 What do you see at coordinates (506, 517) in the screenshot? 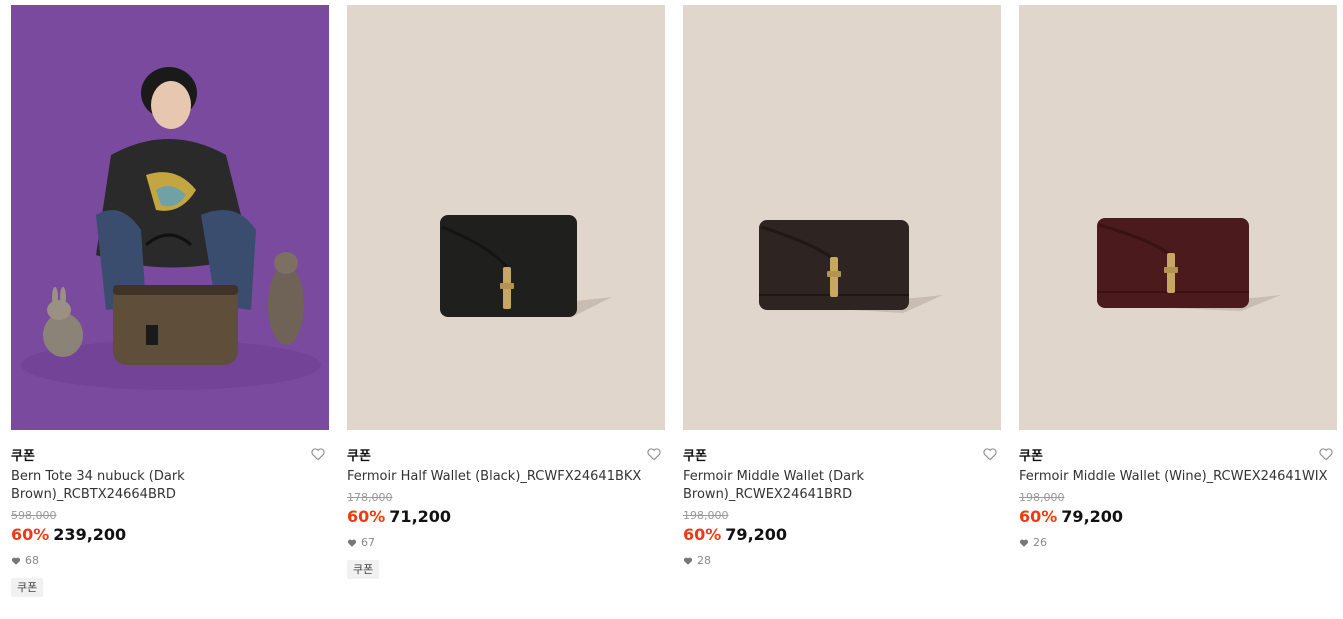
I see `price-row: 60% 71,200` at bounding box center [506, 517].